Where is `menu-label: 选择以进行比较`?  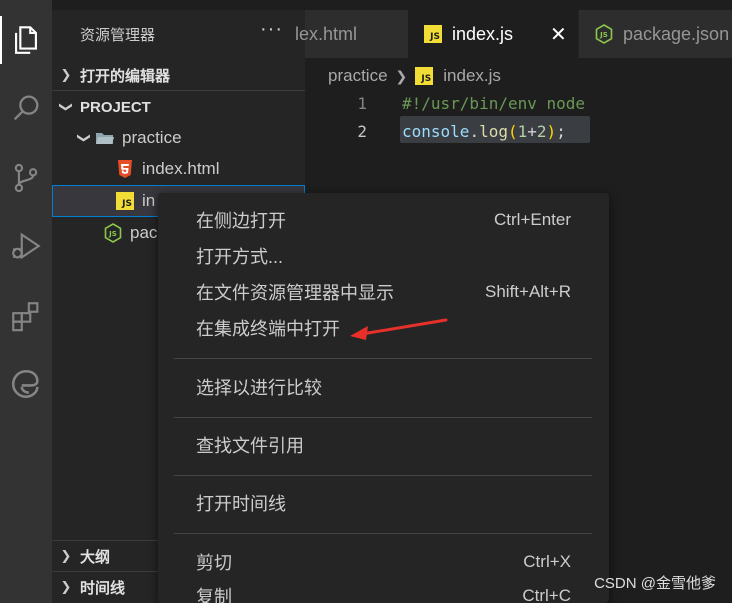 menu-label: 选择以进行比较 is located at coordinates (259, 388).